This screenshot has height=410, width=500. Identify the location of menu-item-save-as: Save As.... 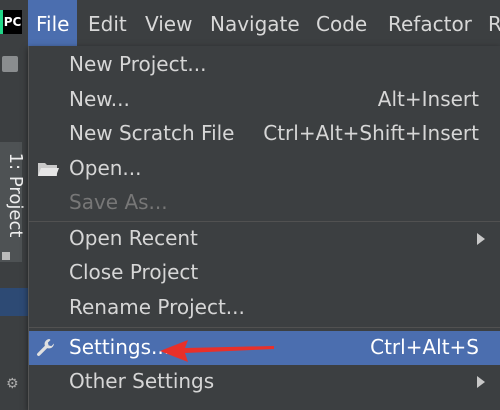
(264, 203).